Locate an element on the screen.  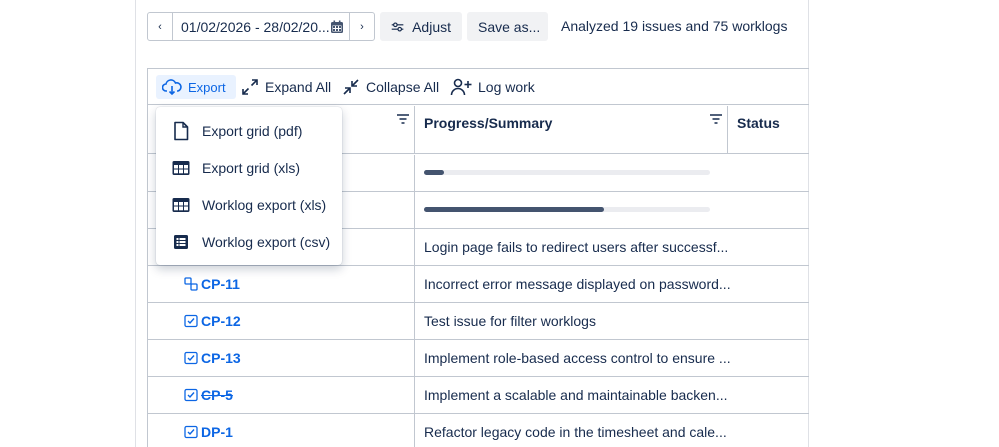
menu-item-label: Export grid (xls) is located at coordinates (251, 167).